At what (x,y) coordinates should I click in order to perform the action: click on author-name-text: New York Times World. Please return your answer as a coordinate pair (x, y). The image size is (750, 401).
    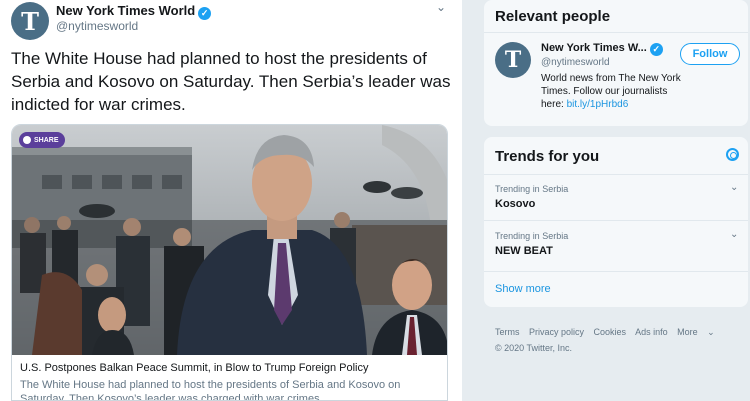
    Looking at the image, I should click on (125, 10).